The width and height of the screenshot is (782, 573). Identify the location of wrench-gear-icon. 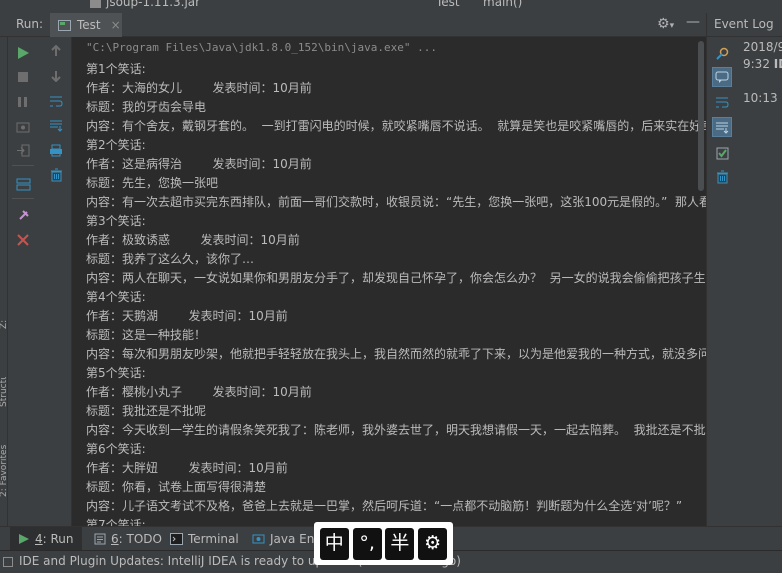
(721, 53).